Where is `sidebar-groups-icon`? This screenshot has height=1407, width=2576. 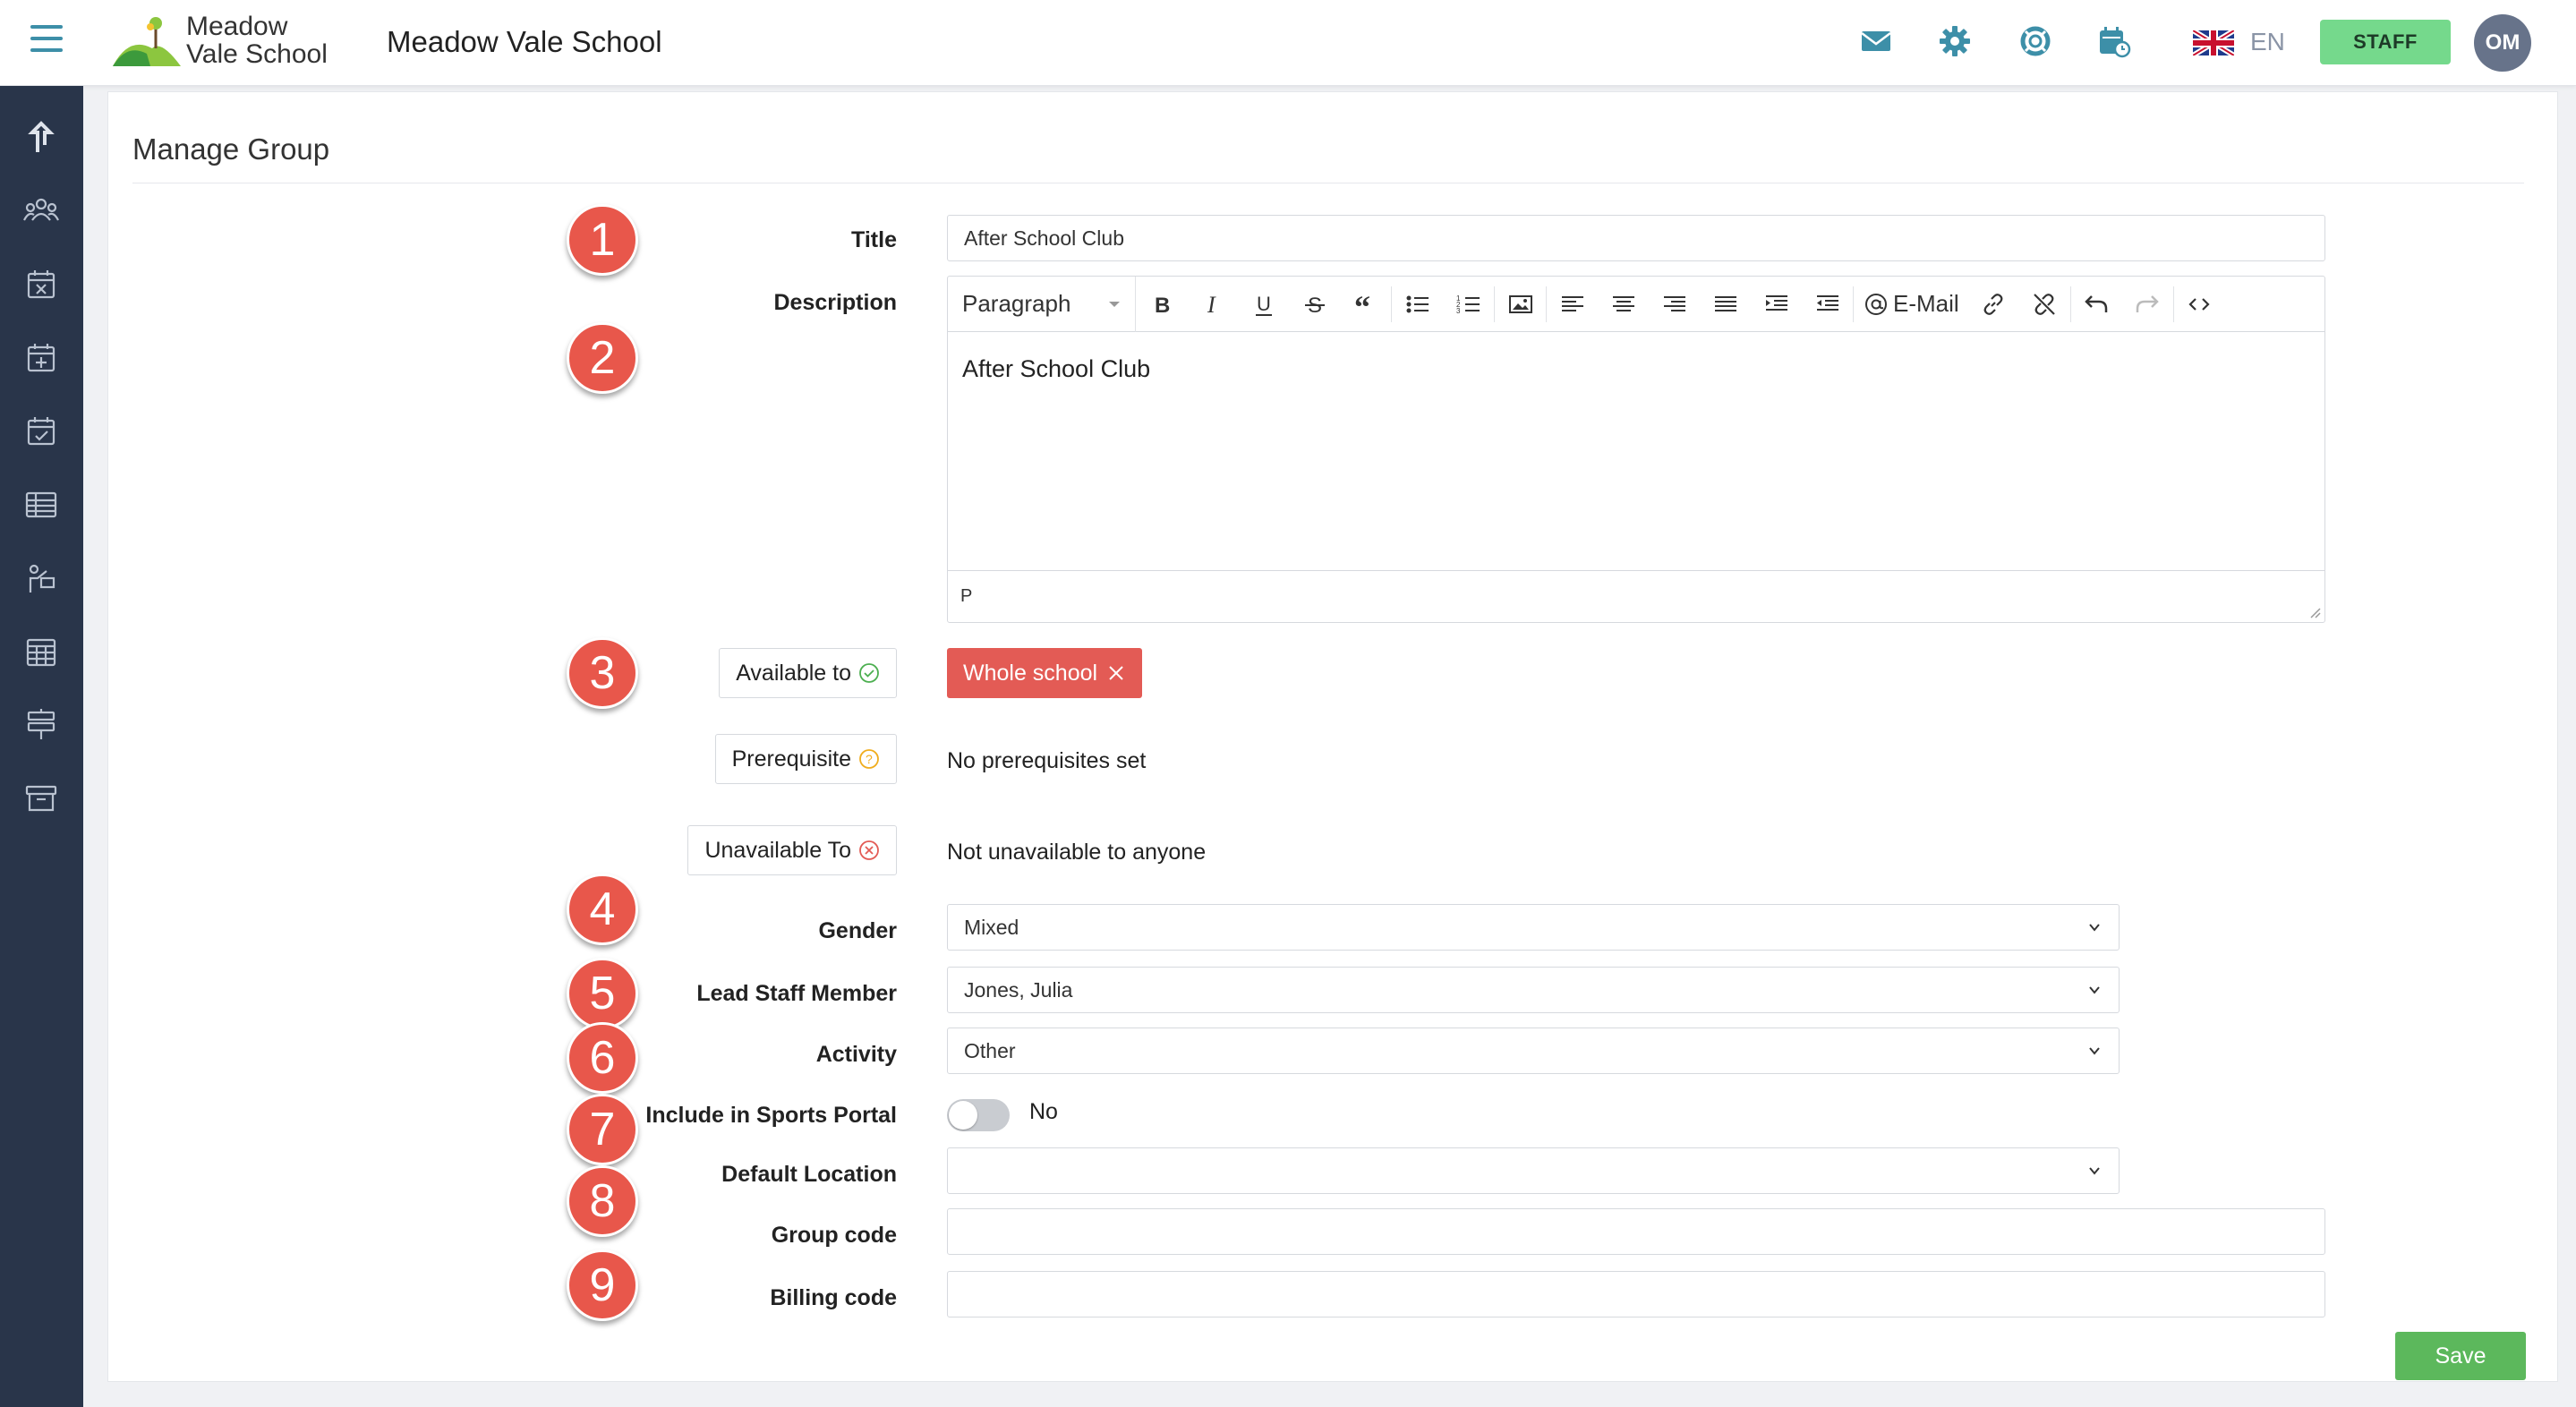
sidebar-groups-icon is located at coordinates (41, 211).